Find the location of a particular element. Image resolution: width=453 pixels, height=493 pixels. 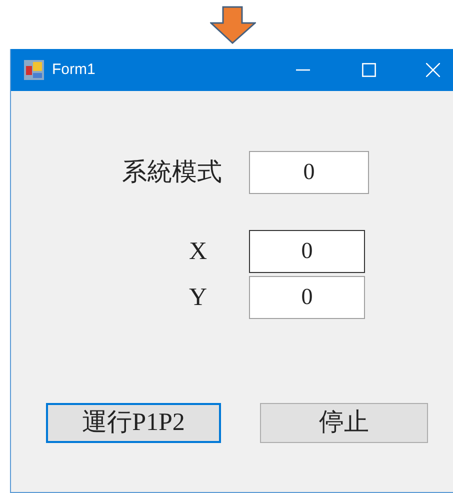

maximize-icon is located at coordinates (369, 70).